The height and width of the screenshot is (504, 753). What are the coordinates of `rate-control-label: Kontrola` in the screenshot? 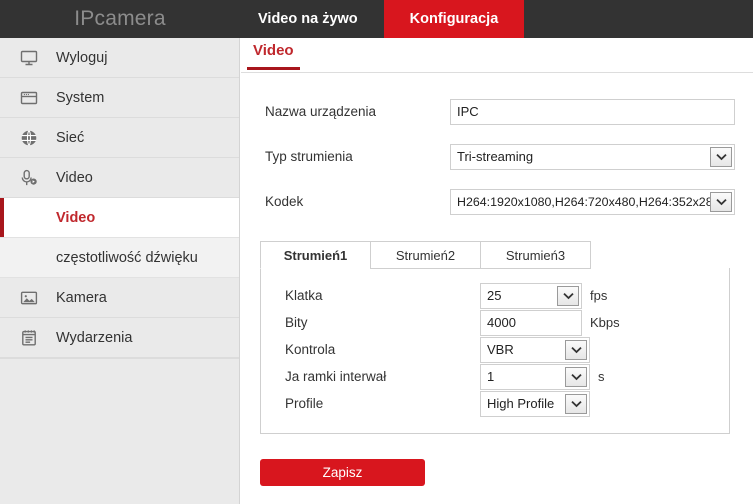 It's located at (310, 349).